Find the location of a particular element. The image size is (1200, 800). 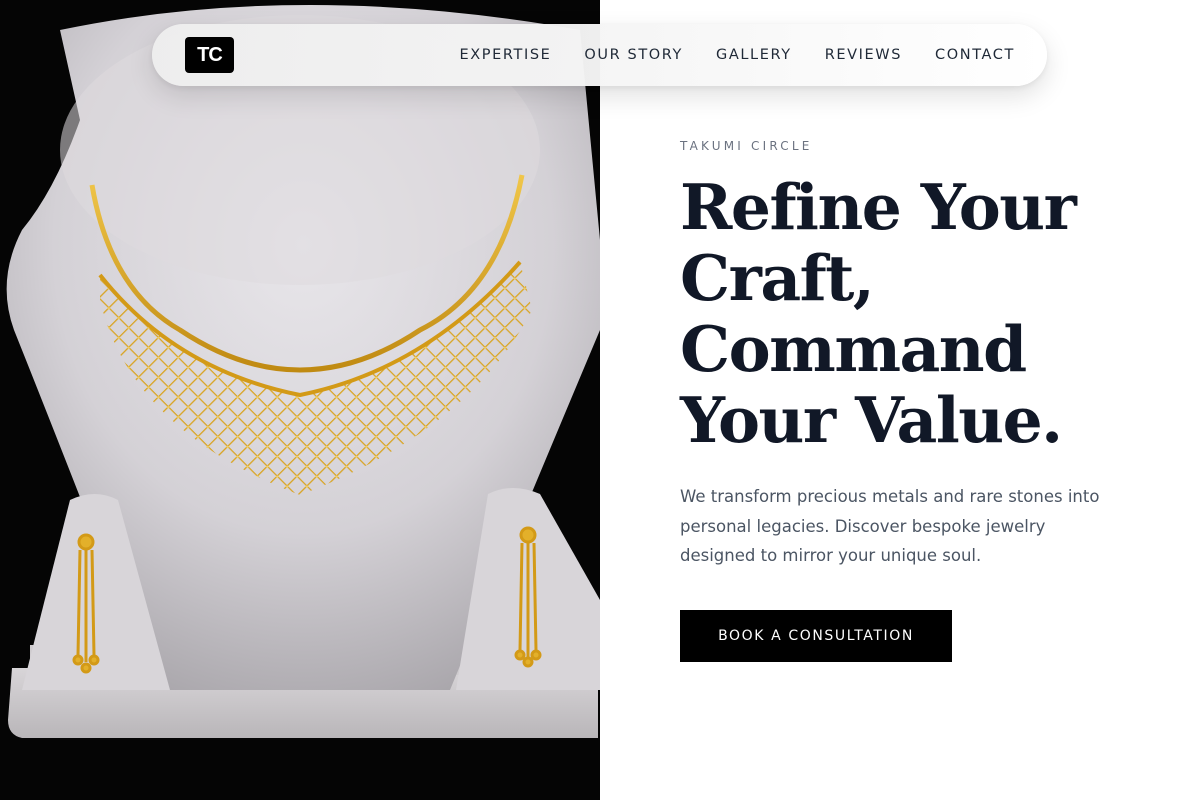

headline-line-3: Command is located at coordinates (853, 349).